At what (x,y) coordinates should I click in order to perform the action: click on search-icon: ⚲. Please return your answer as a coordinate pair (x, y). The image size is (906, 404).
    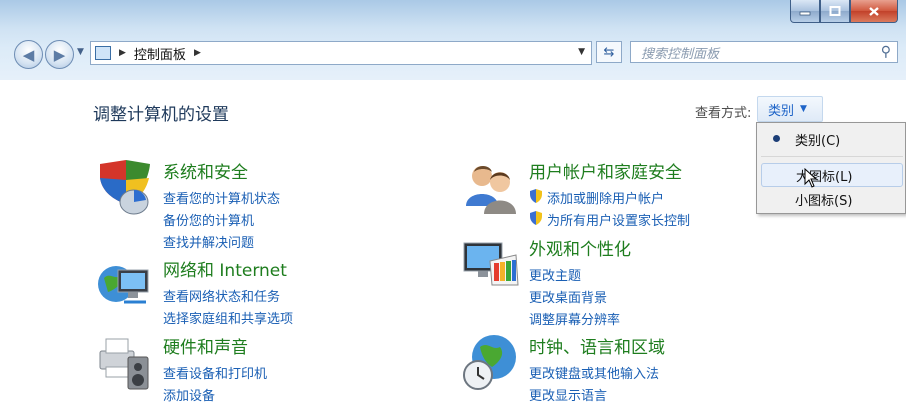
    Looking at the image, I should click on (886, 52).